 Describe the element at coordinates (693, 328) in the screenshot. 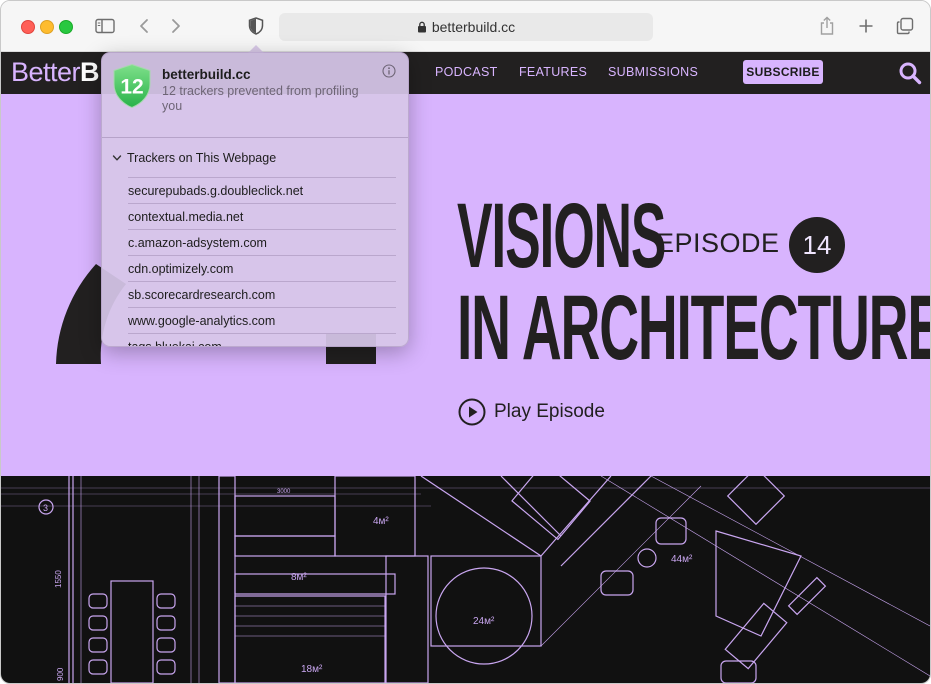

I see `episode-title-line2: IN ARCHITECTURE` at that location.